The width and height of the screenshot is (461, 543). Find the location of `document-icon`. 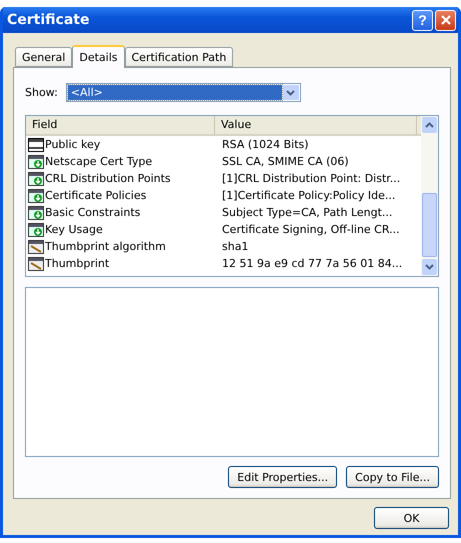

document-icon is located at coordinates (36, 145).